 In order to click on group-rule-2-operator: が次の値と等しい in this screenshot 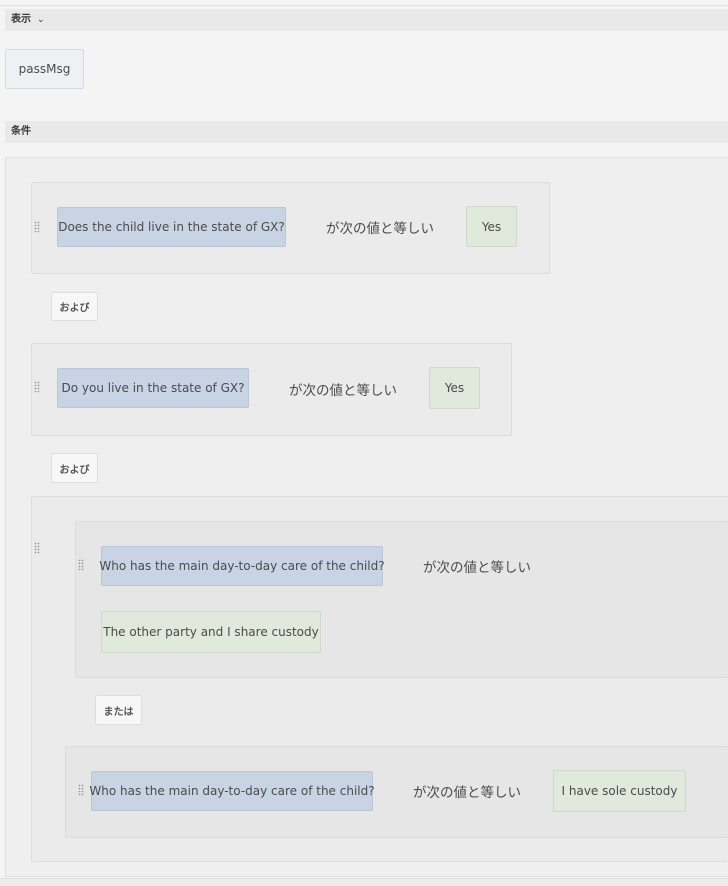, I will do `click(467, 791)`.